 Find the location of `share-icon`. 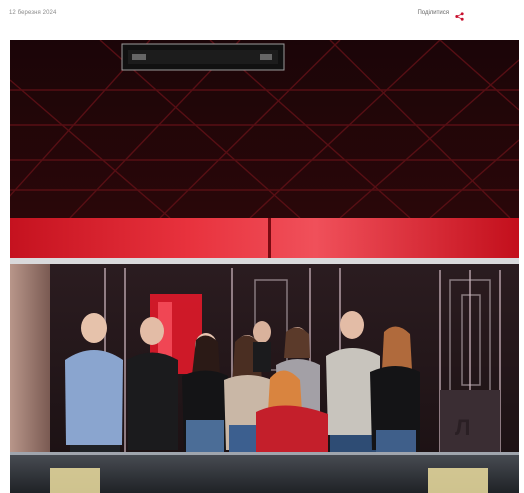

share-icon is located at coordinates (459, 14).